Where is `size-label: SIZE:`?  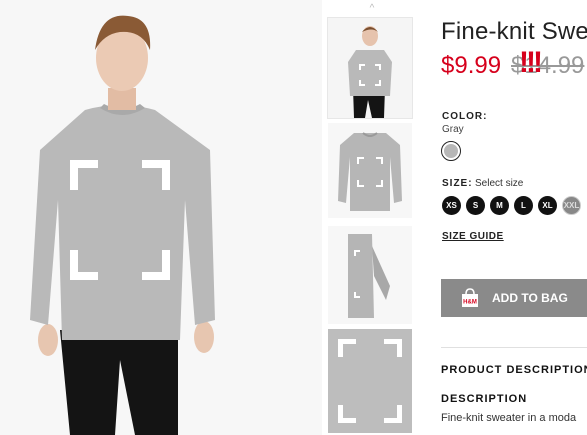 size-label: SIZE: is located at coordinates (457, 183).